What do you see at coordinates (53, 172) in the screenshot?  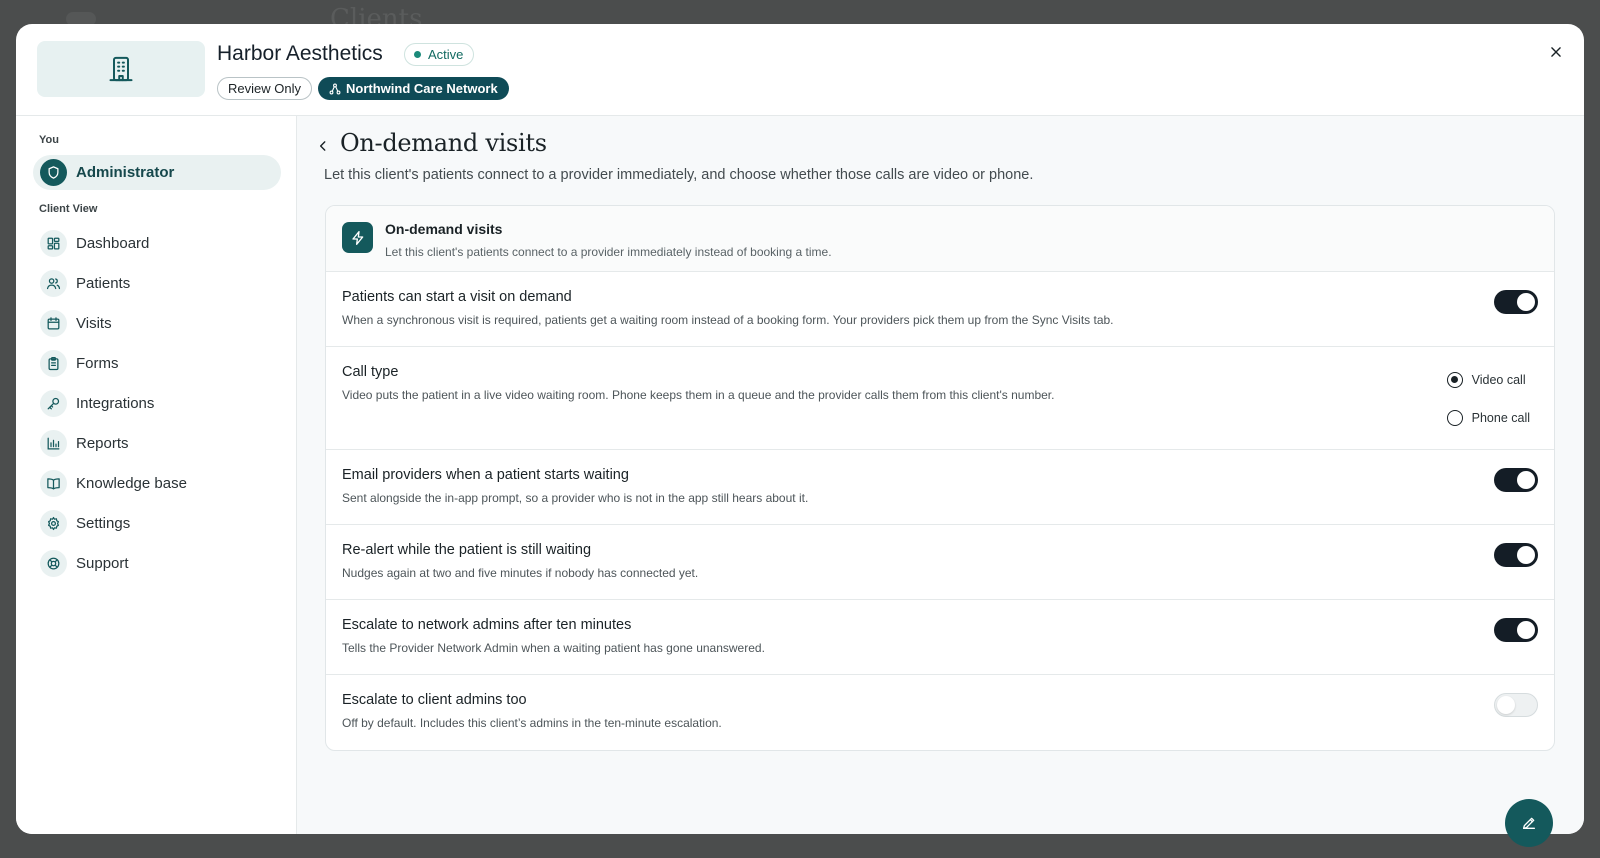 I see `shield-icon` at bounding box center [53, 172].